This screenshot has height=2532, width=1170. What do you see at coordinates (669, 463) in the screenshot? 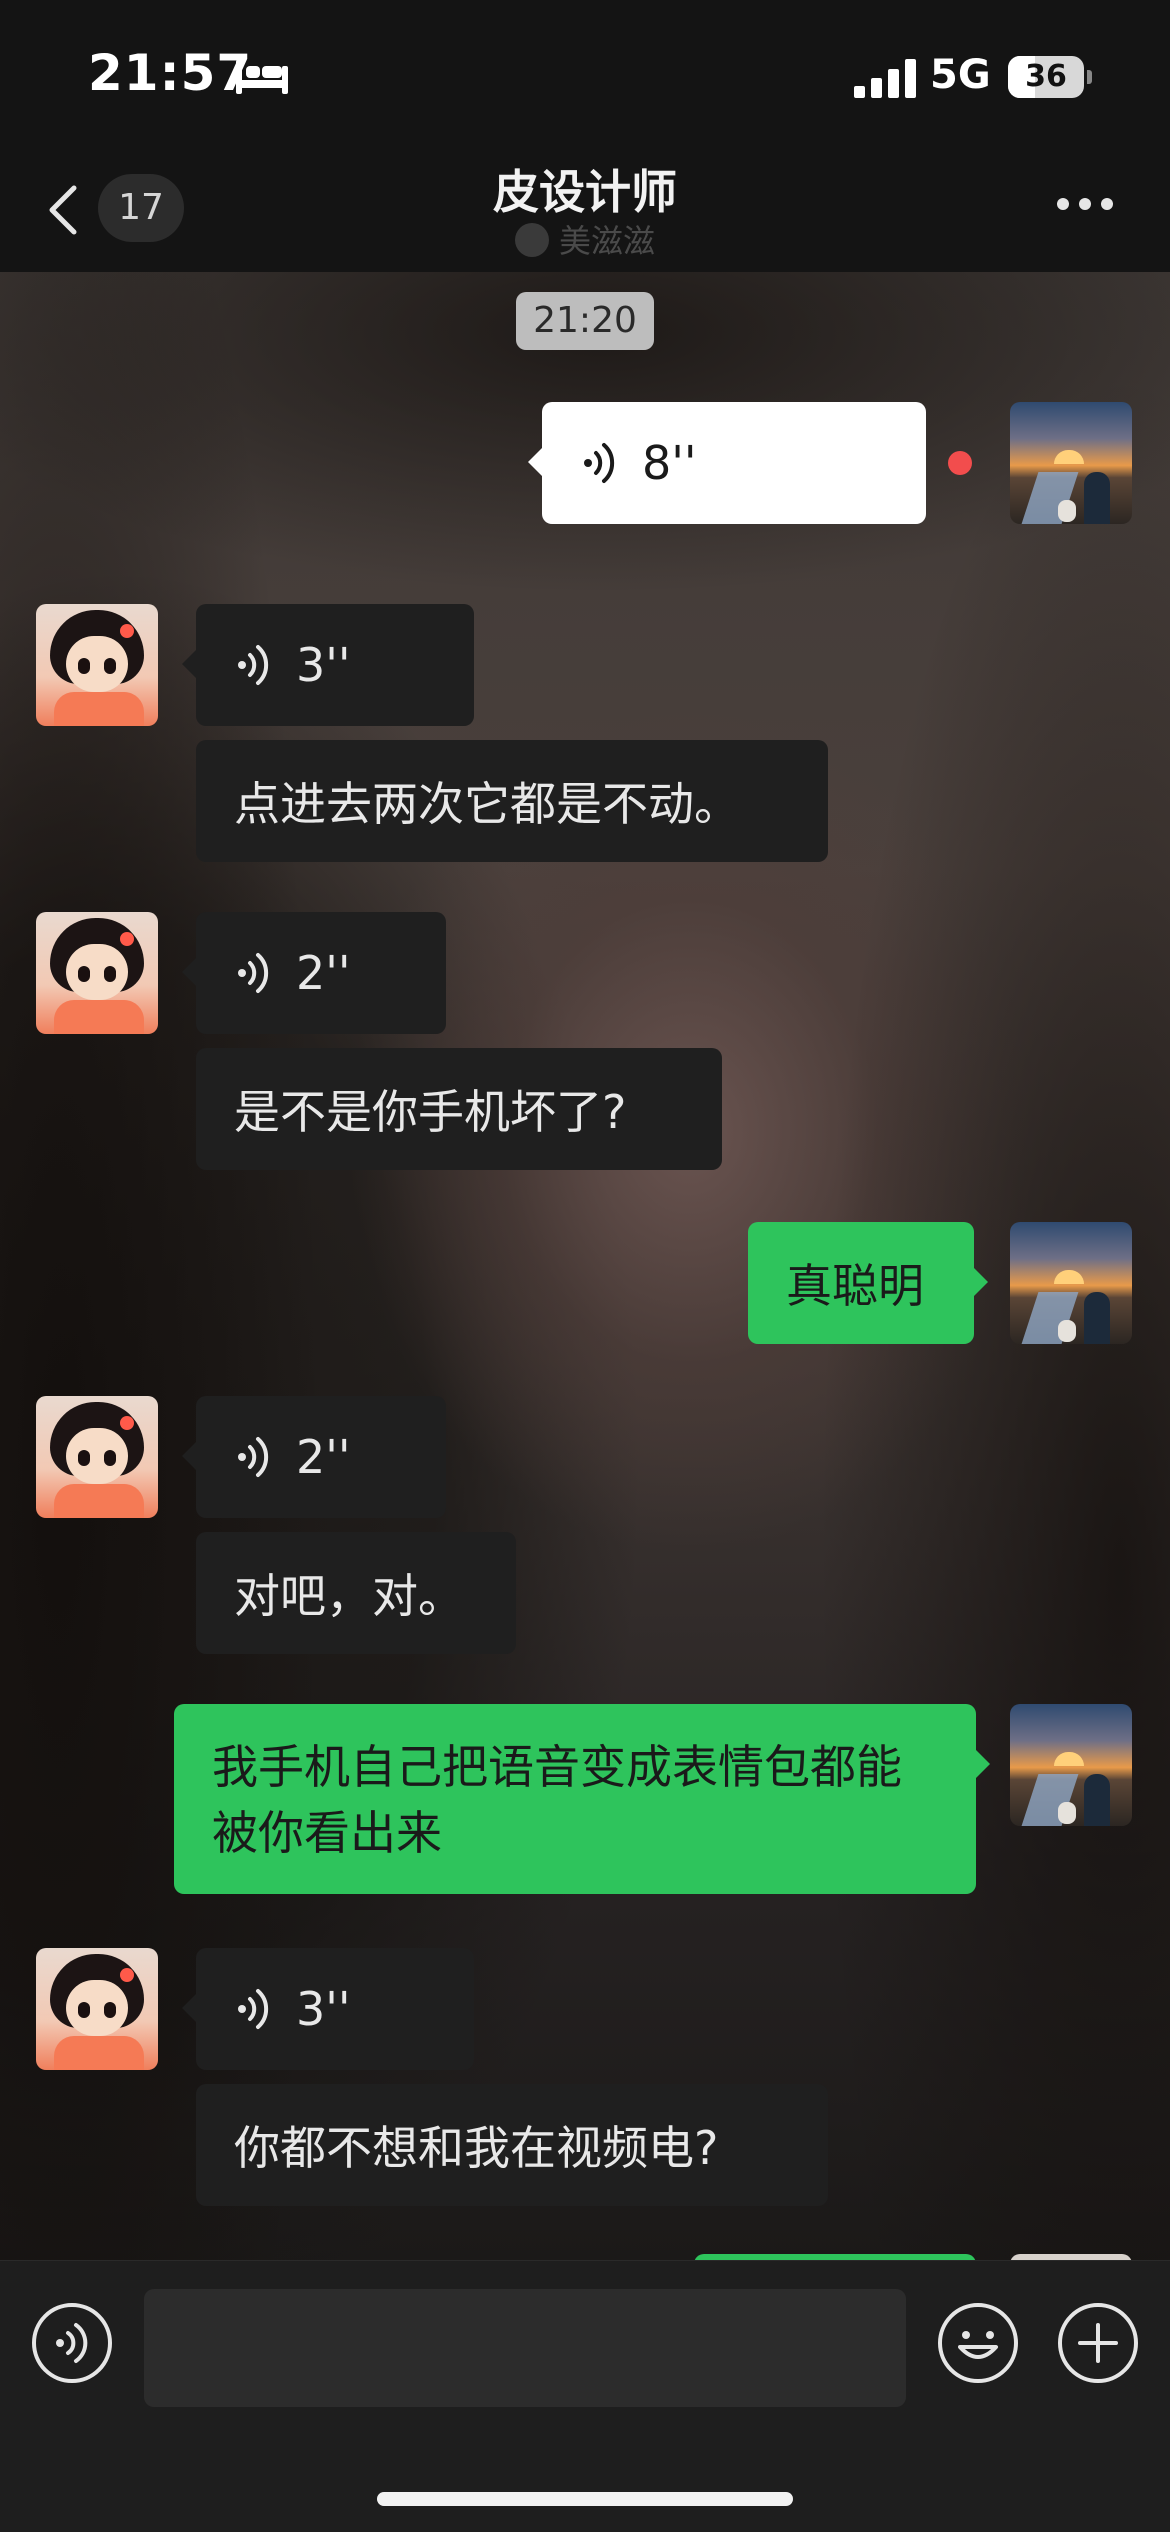
I see `voice-duration: 8''` at bounding box center [669, 463].